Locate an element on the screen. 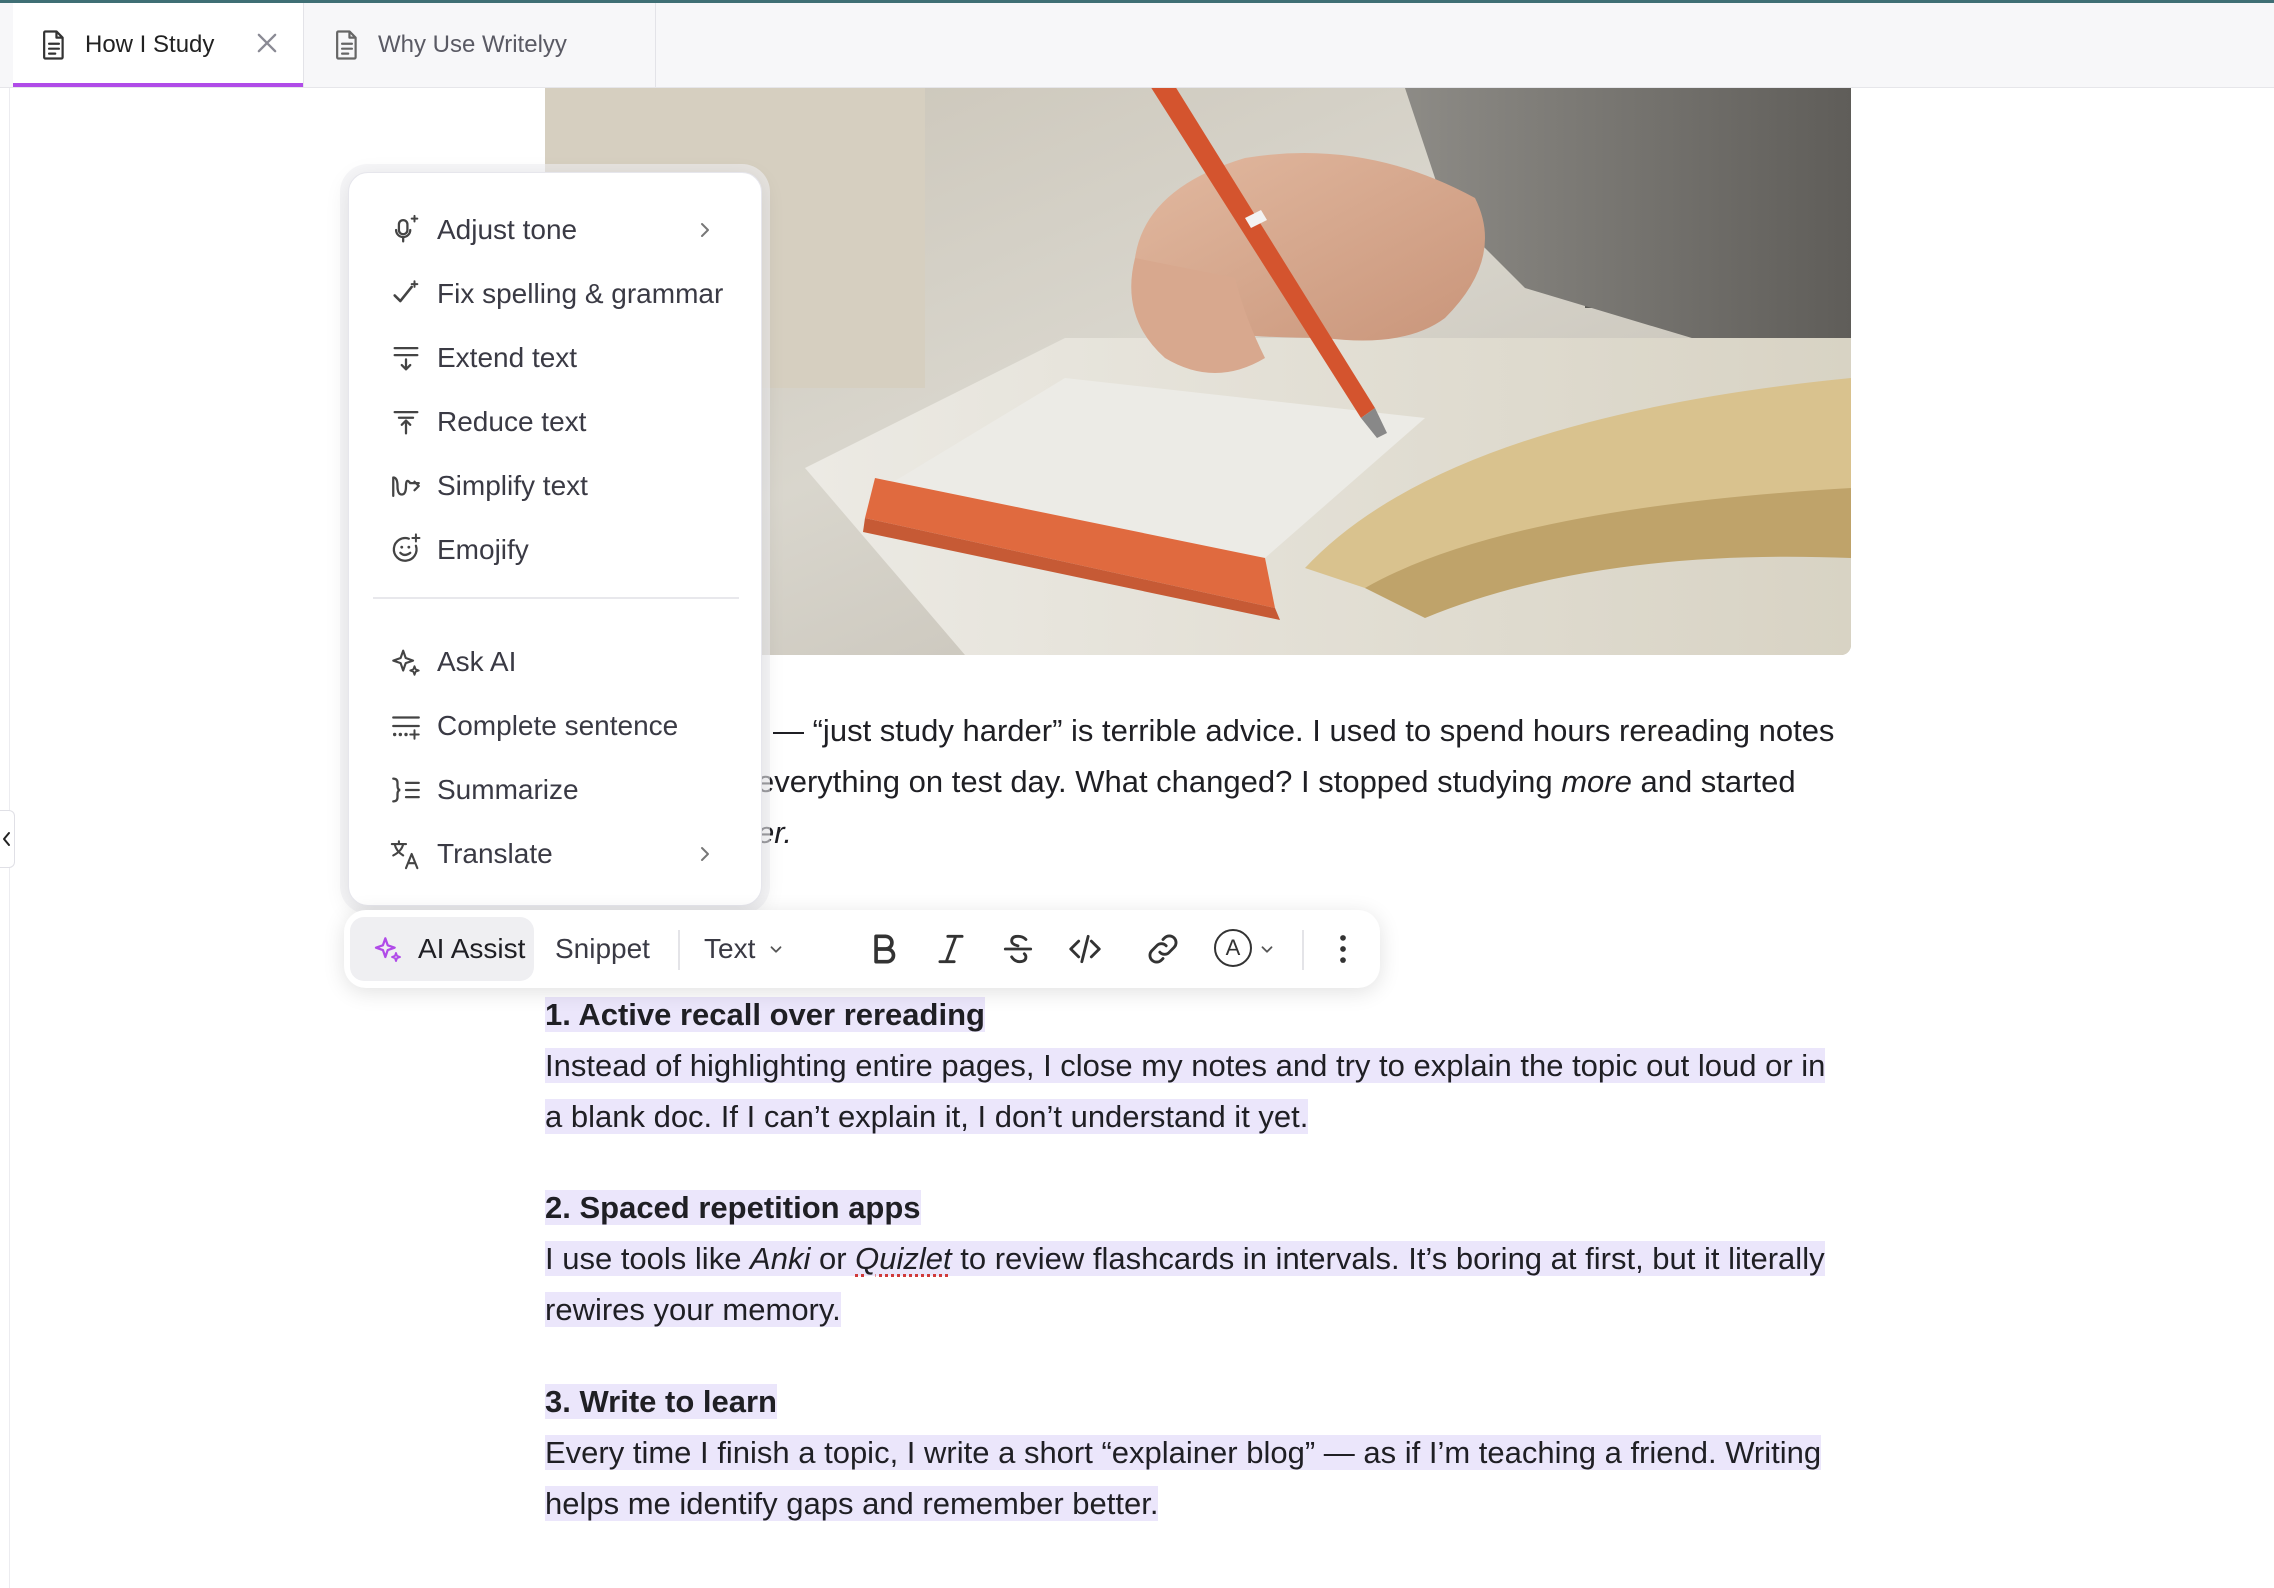 This screenshot has height=1588, width=2274. menu-item-emojify: Emojify is located at coordinates (459, 550).